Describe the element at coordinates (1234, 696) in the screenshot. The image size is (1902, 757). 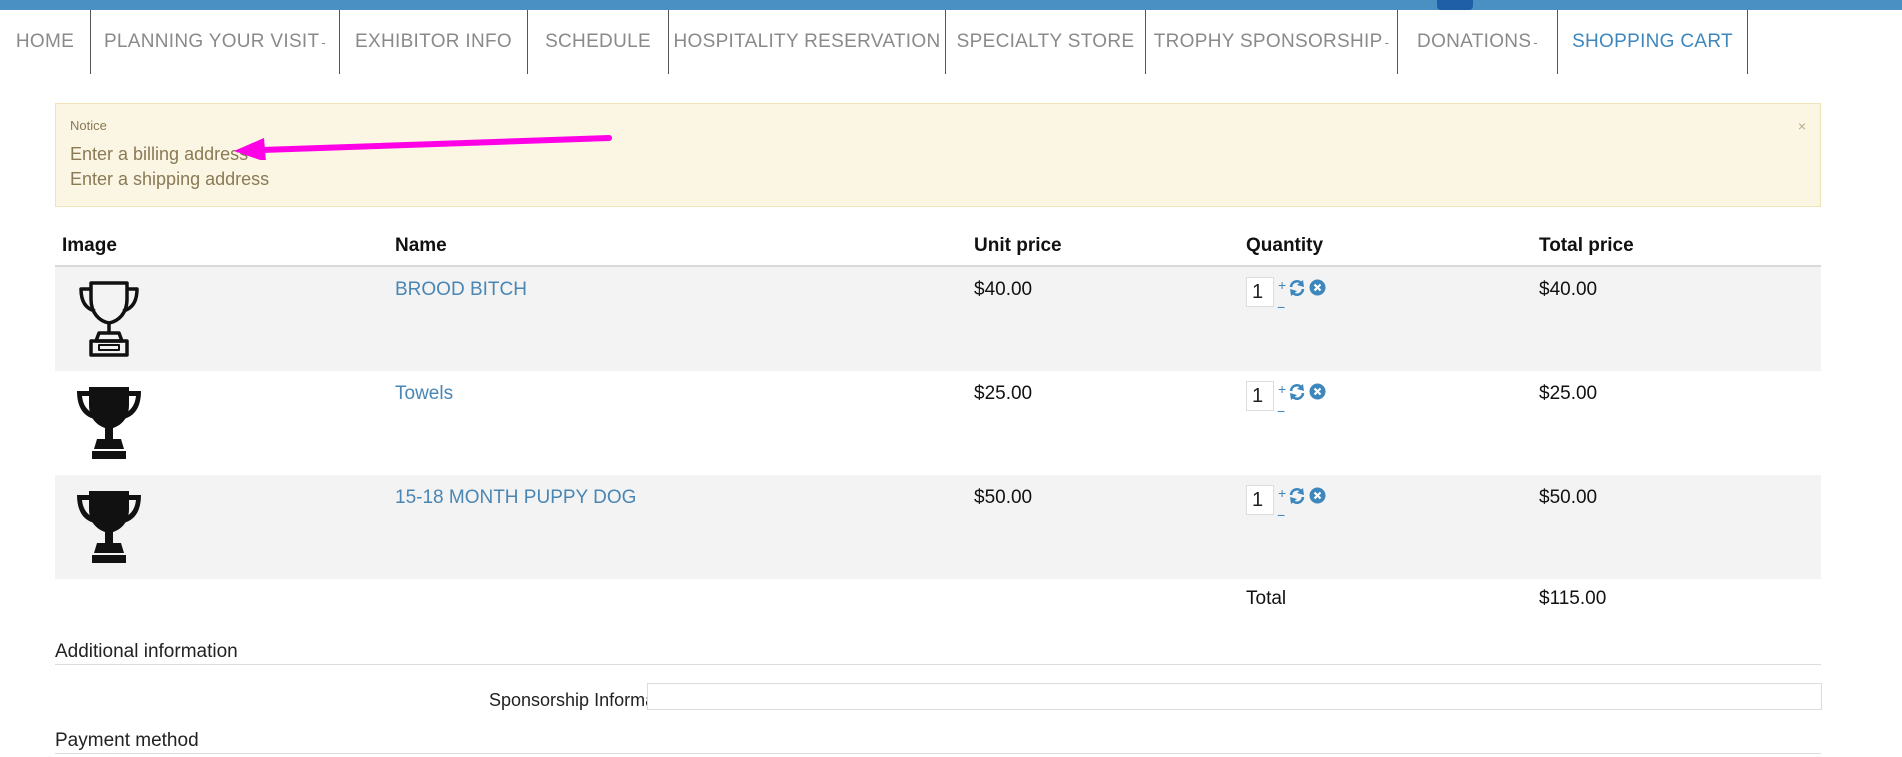
I see `sponsorship-input` at that location.